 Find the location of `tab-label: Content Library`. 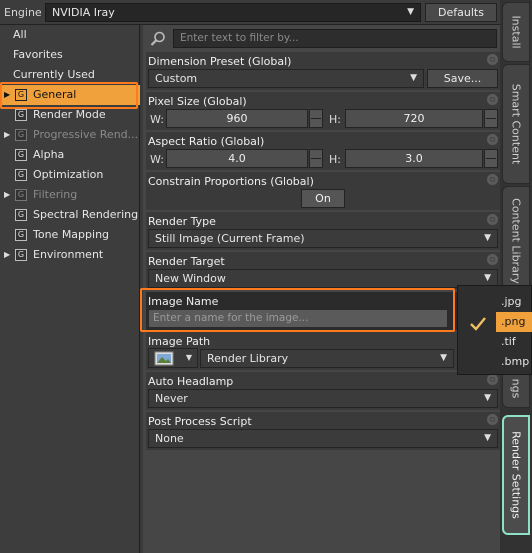

tab-label: Content Library is located at coordinates (516, 241).